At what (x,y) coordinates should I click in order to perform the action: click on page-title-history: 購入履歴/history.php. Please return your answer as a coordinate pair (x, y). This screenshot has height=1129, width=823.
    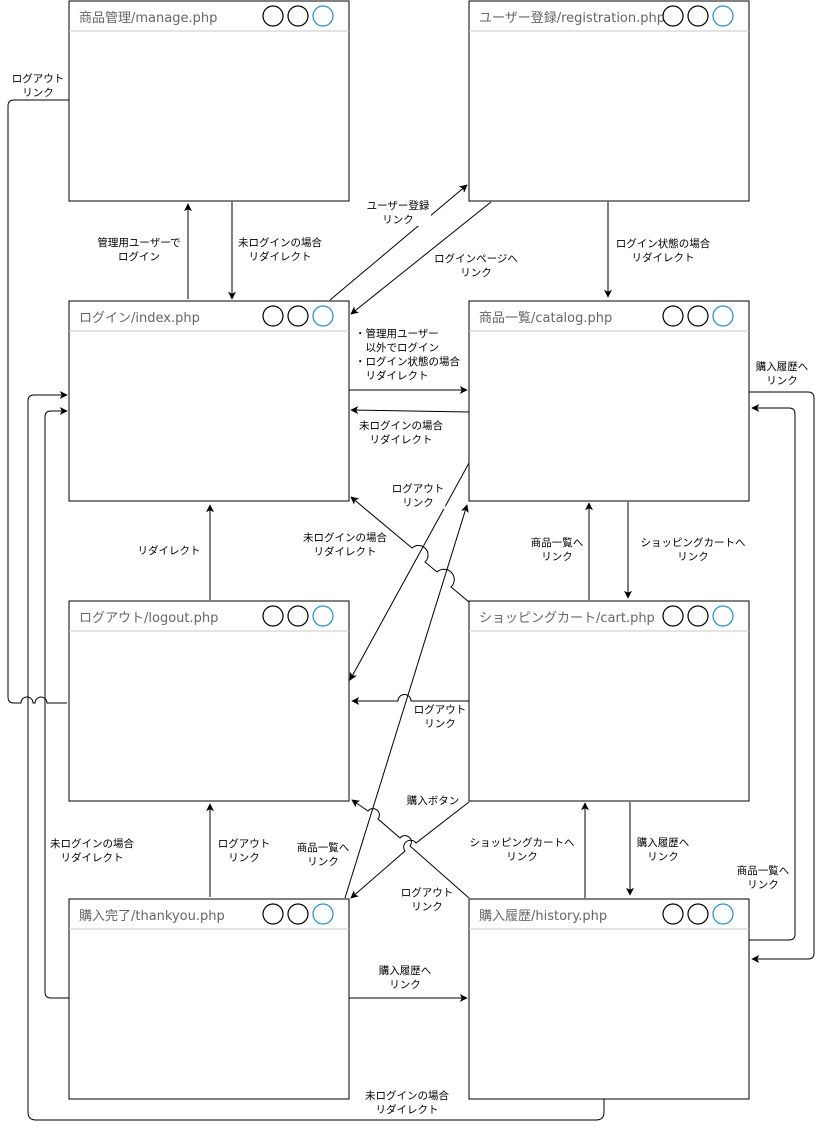
    Looking at the image, I should click on (543, 916).